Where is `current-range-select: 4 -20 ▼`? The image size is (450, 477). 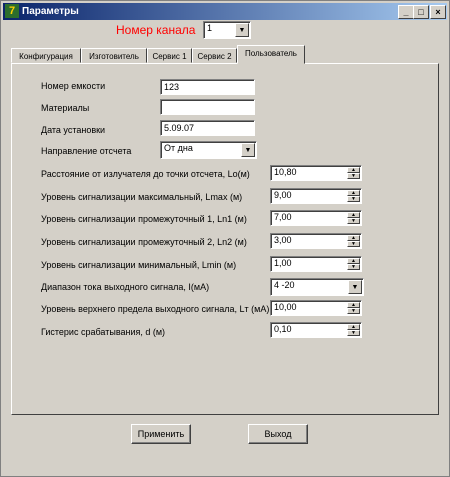 current-range-select: 4 -20 ▼ is located at coordinates (317, 287).